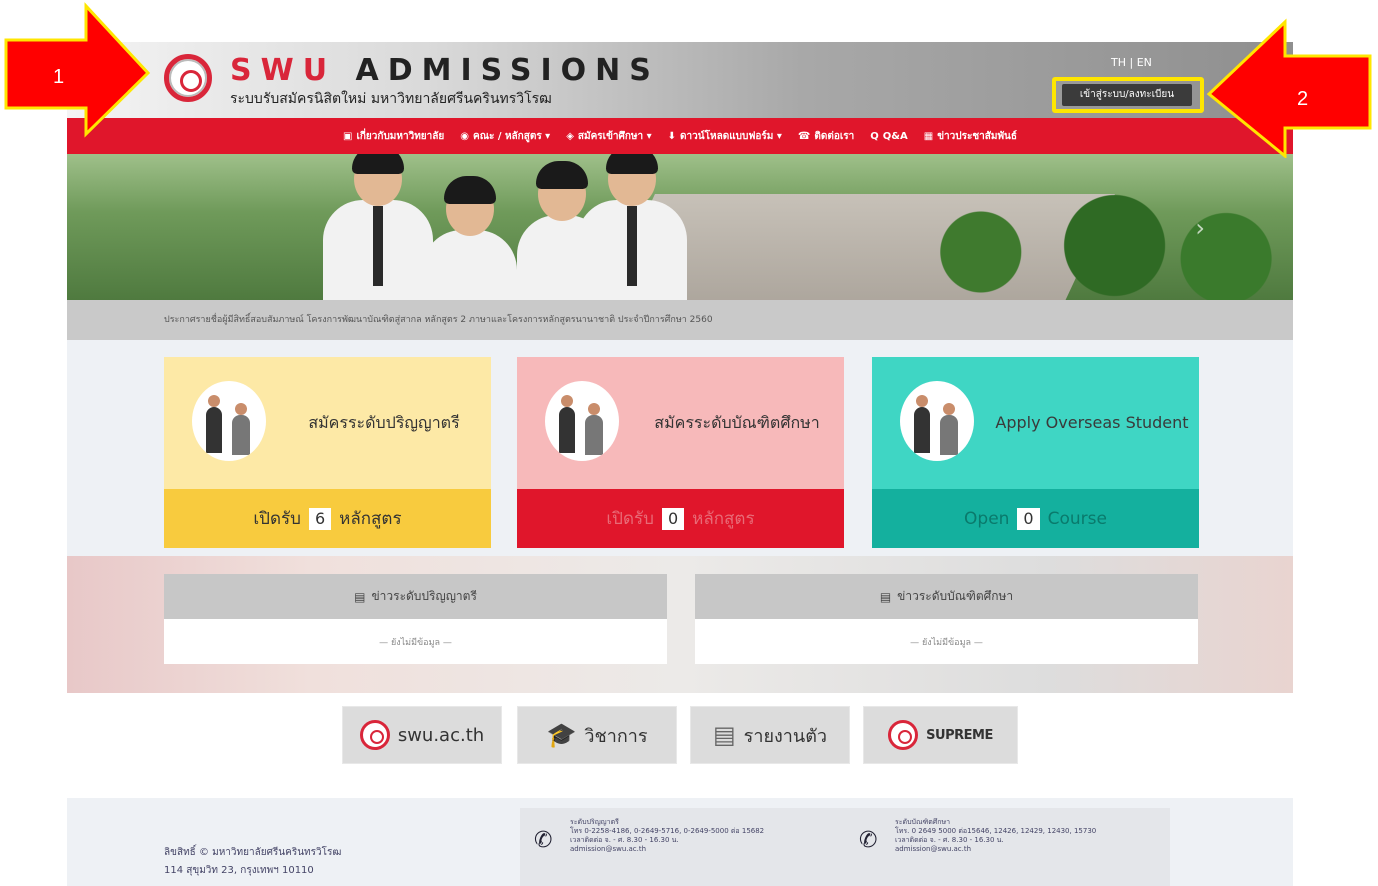 Image resolution: width=1378 pixels, height=886 pixels. I want to click on swu-seal-logo-icon, so click(188, 78).